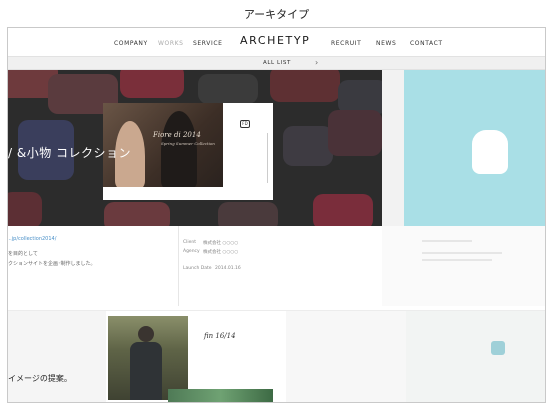 Image resolution: width=553 pixels, height=410 pixels. I want to click on badge-icon, so click(498, 348).